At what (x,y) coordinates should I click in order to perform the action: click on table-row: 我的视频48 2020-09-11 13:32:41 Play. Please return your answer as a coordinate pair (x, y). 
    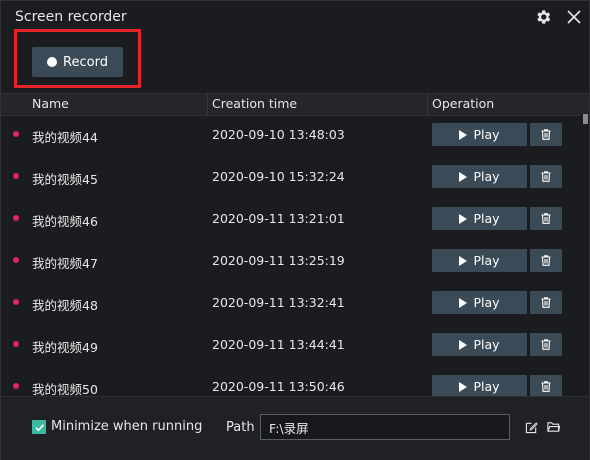
    Looking at the image, I should click on (291, 304).